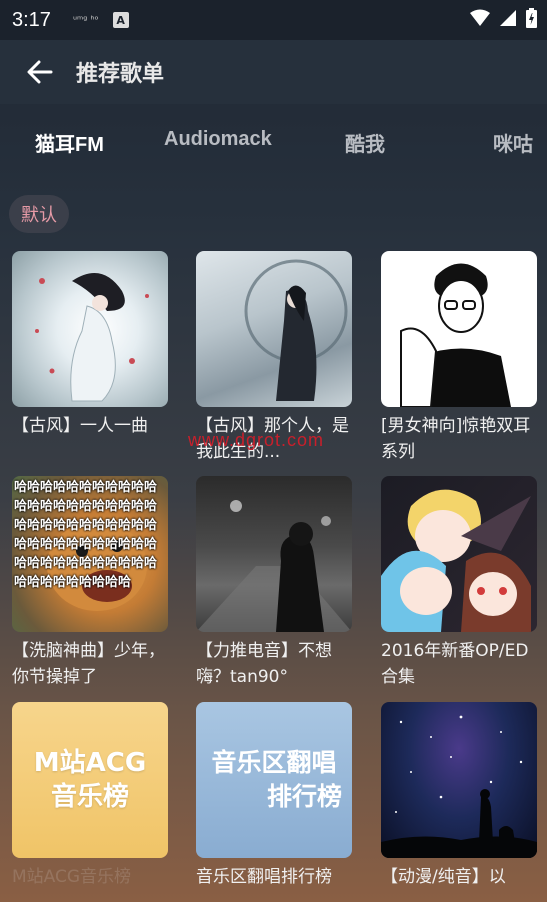  What do you see at coordinates (304, 796) in the screenshot?
I see `cover-line2: 排行榜` at bounding box center [304, 796].